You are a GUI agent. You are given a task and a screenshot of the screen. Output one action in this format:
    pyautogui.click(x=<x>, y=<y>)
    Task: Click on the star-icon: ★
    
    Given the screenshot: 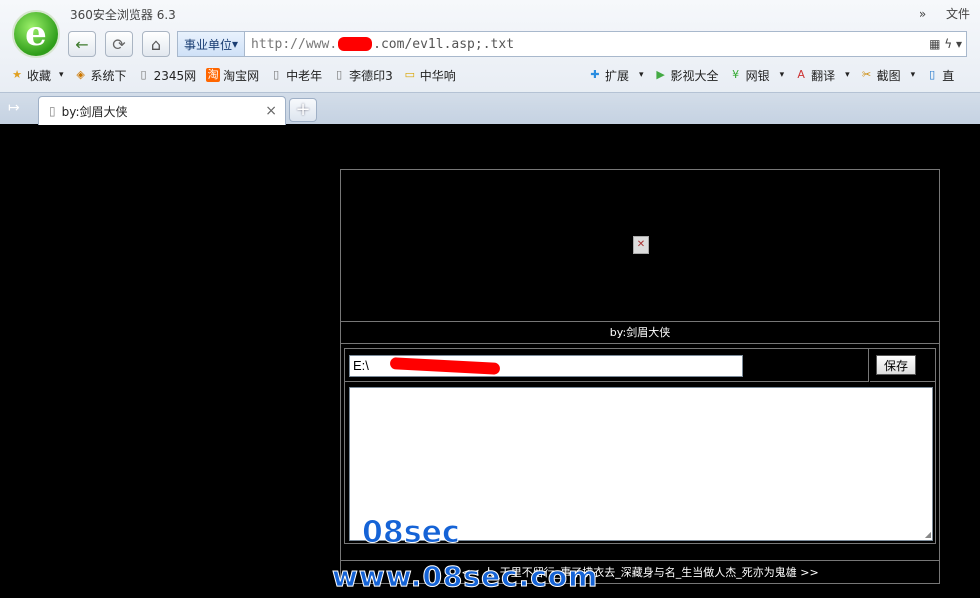 What is the action you would take?
    pyautogui.click(x=17, y=74)
    